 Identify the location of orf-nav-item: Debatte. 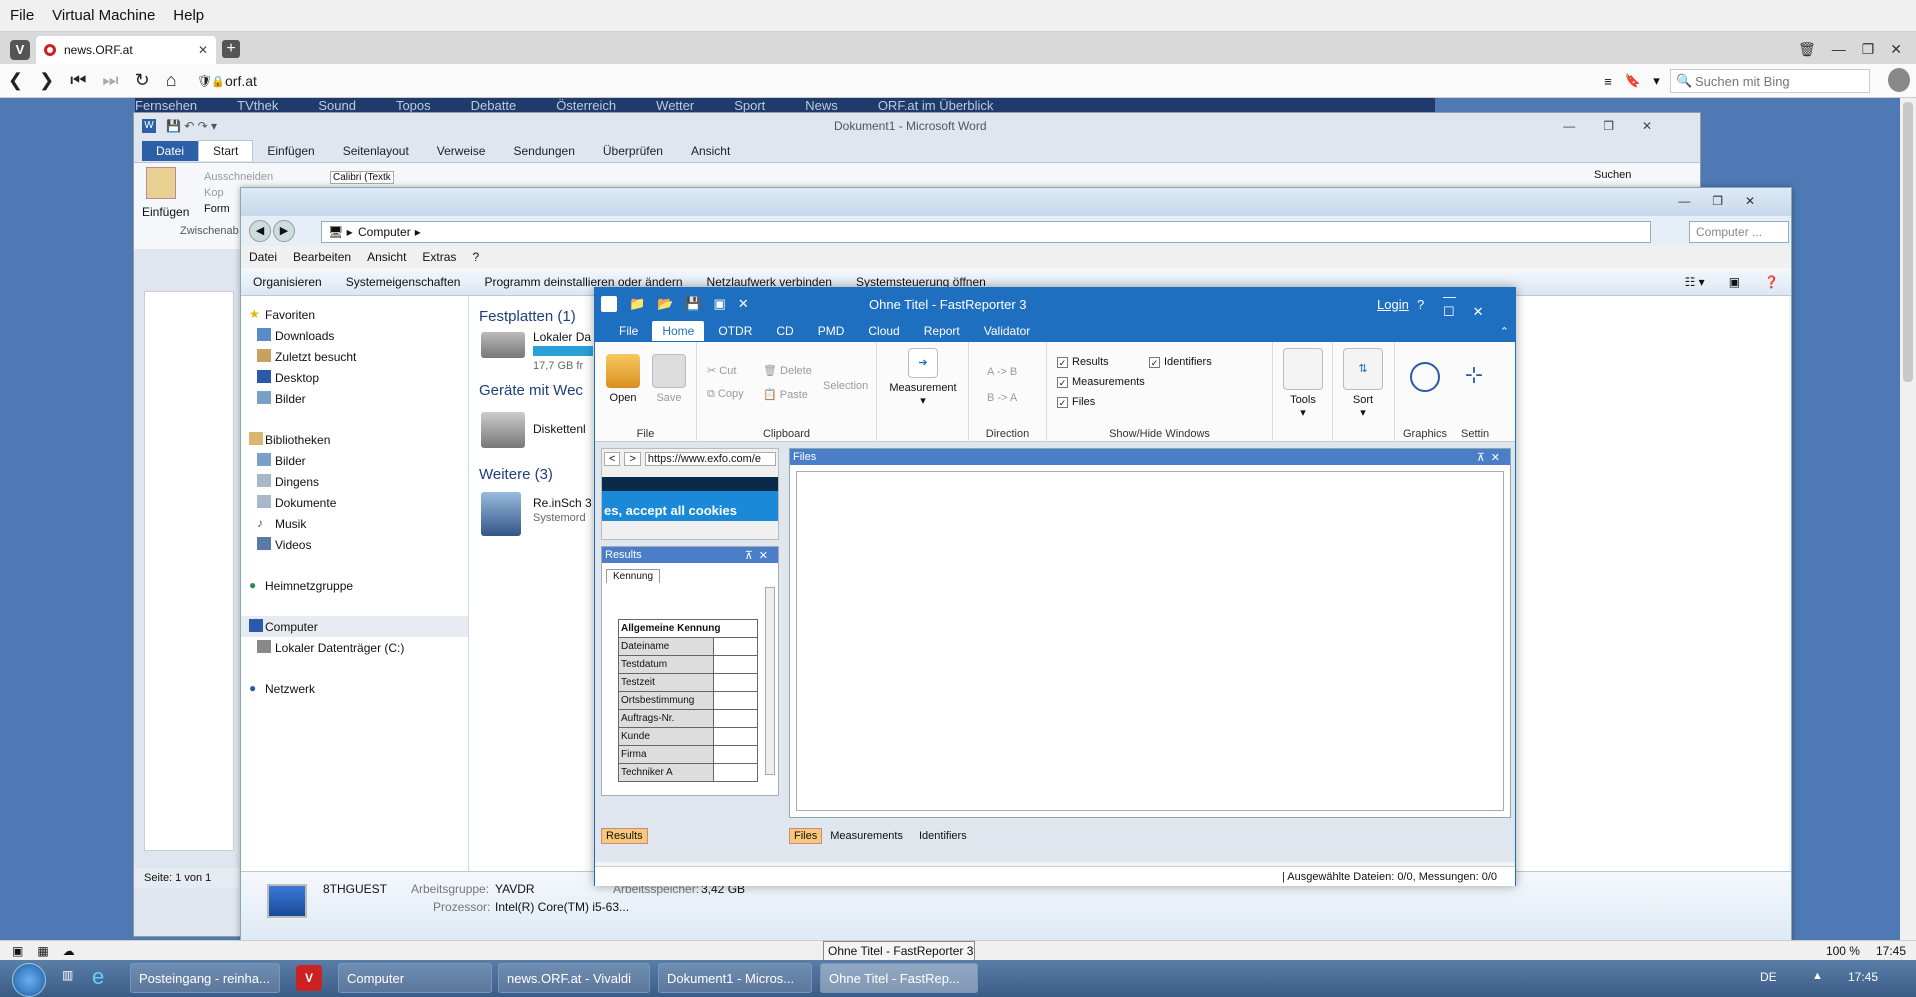
(494, 105).